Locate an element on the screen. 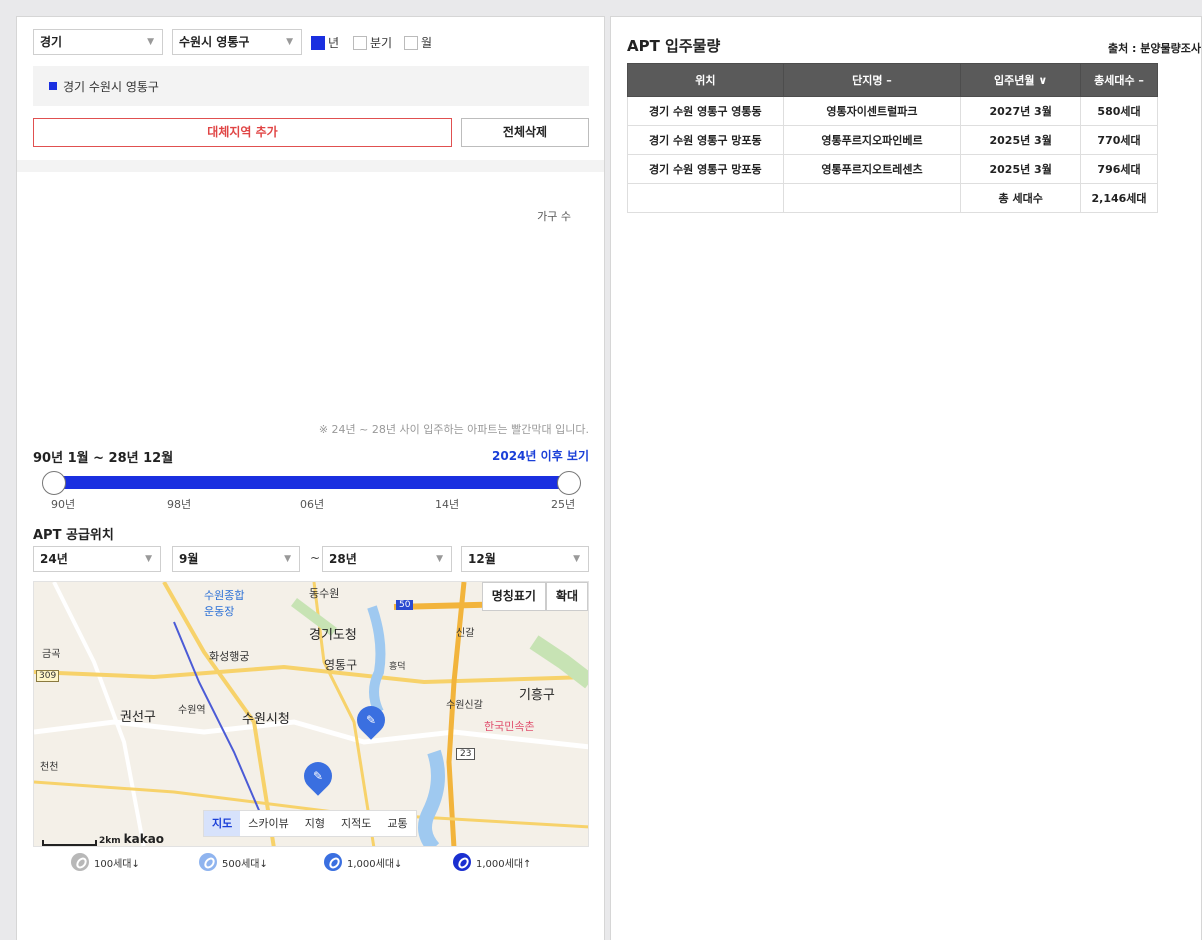  expand-map-button: 확대 is located at coordinates (566, 596).